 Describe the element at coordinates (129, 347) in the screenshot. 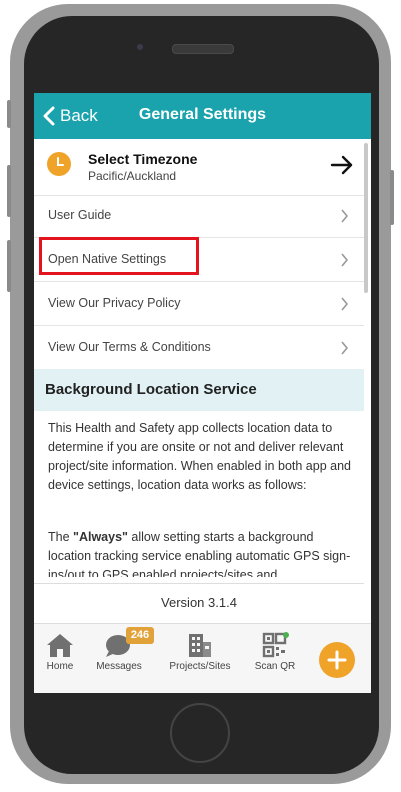

I see `menu-item-label: View Our Terms & Conditions` at that location.